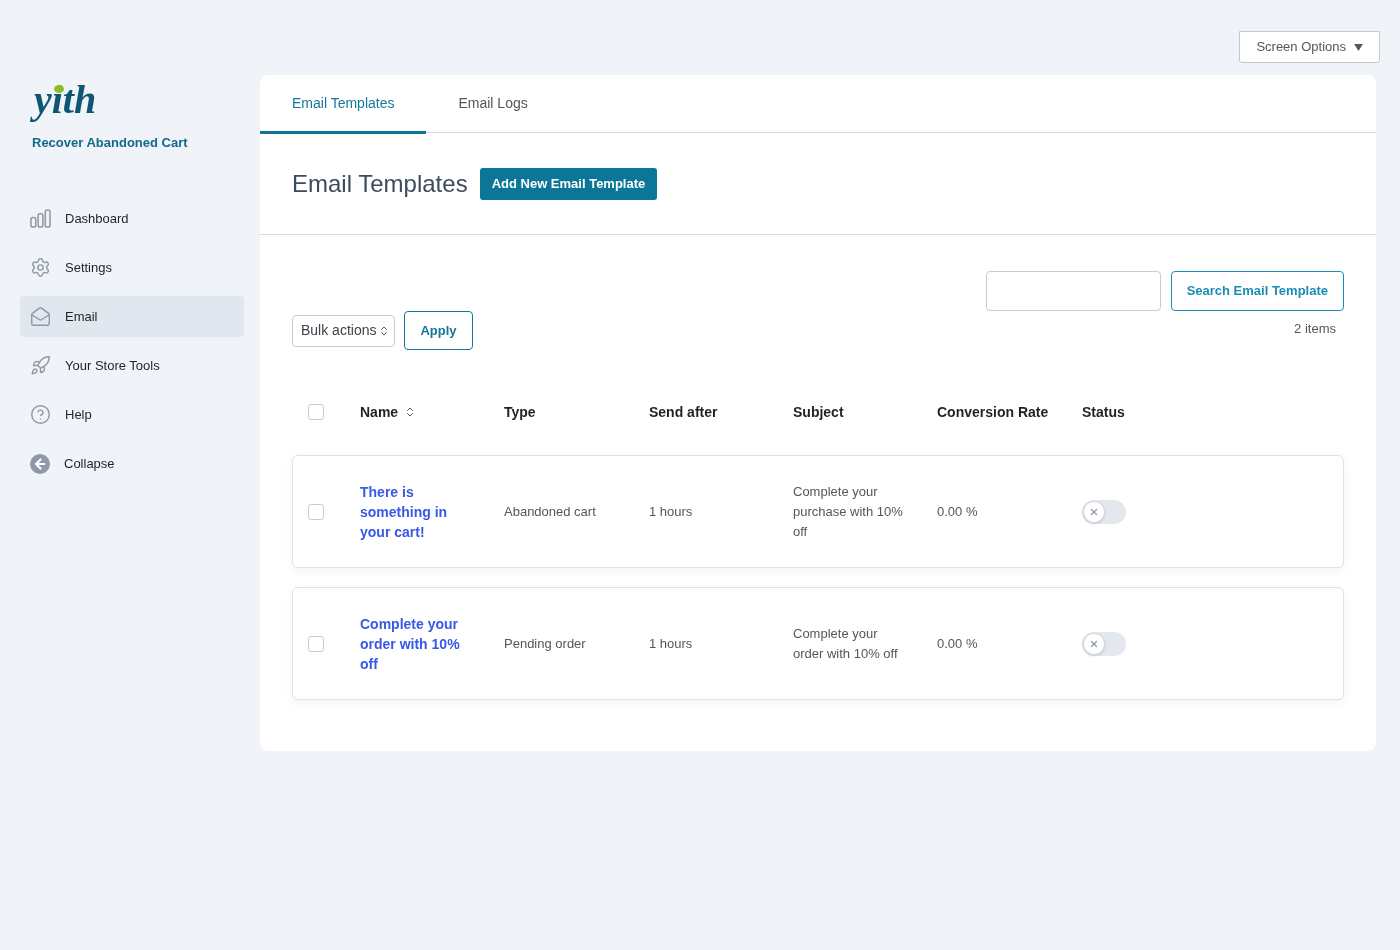 This screenshot has width=1400, height=950. What do you see at coordinates (40, 463) in the screenshot?
I see `arrow-left-icon` at bounding box center [40, 463].